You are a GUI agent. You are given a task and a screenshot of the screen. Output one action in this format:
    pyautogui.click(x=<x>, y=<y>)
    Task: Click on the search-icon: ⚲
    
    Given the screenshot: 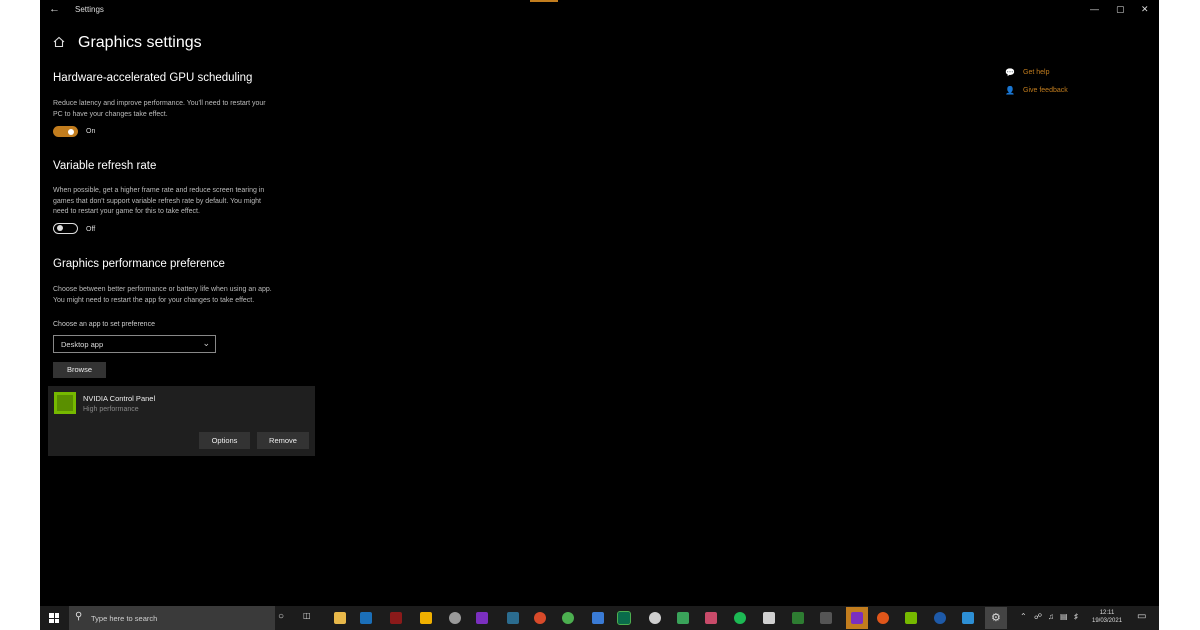 What is the action you would take?
    pyautogui.click(x=79, y=616)
    